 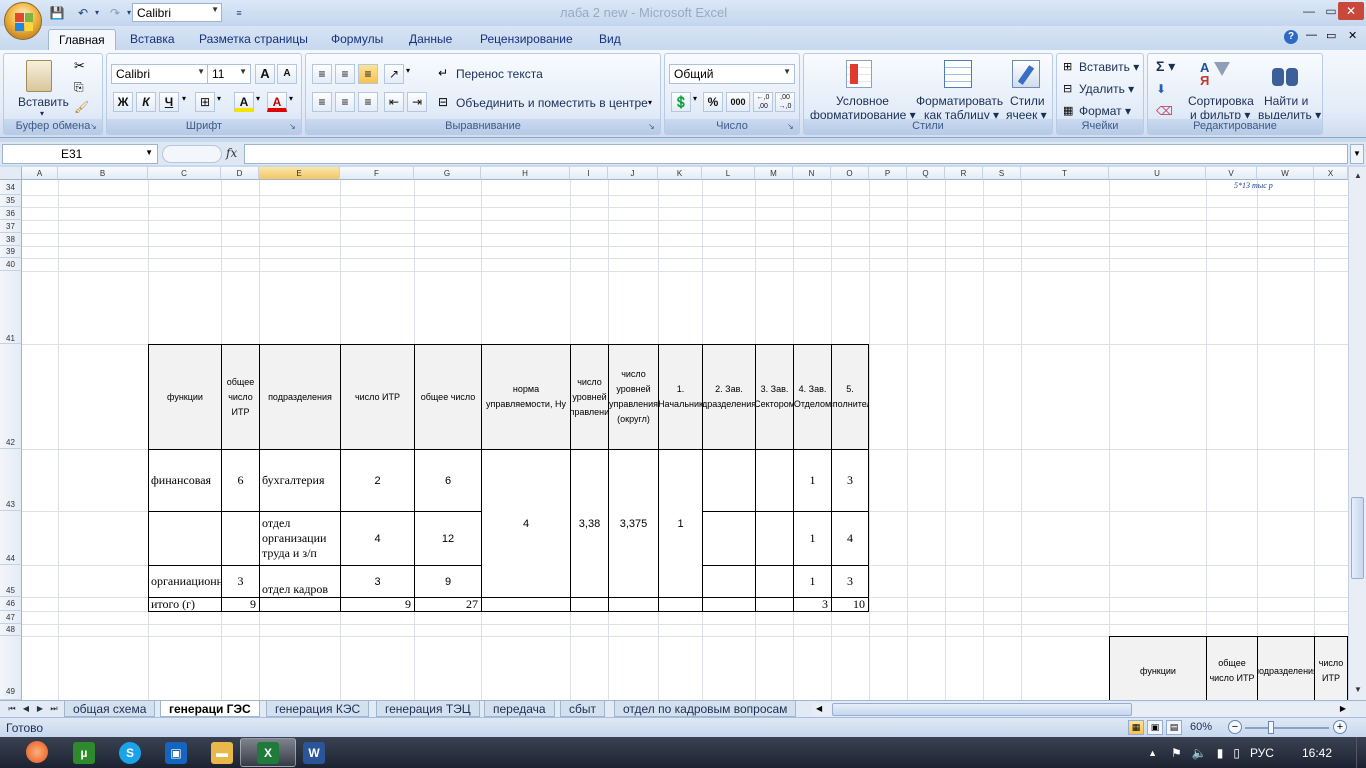 What do you see at coordinates (417, 102) in the screenshot?
I see `increase-indent-icon: ⇥` at bounding box center [417, 102].